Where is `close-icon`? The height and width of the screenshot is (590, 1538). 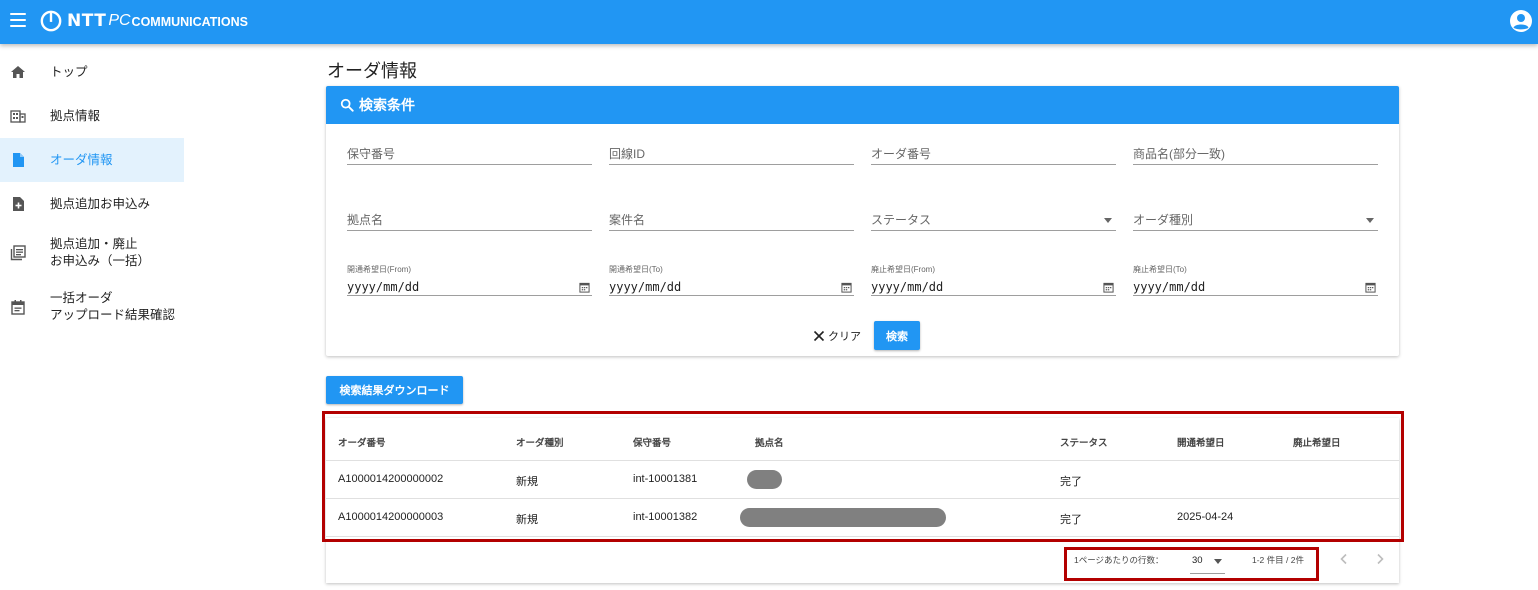 close-icon is located at coordinates (819, 336).